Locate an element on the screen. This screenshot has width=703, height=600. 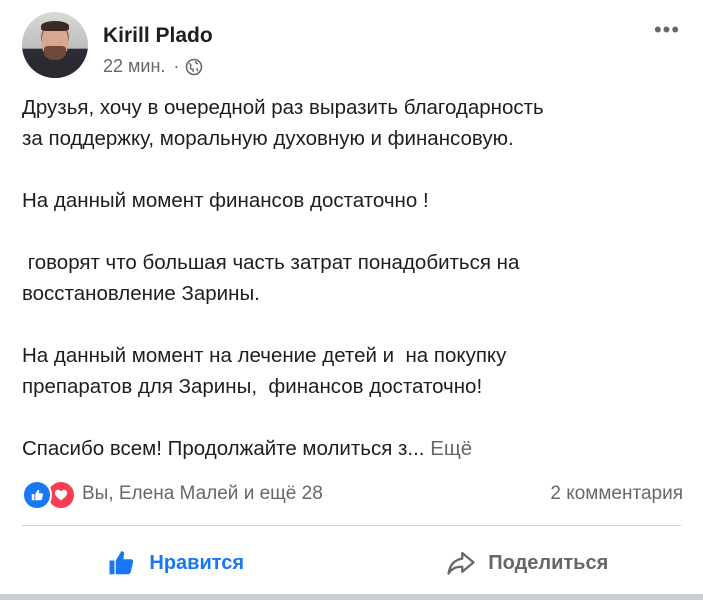
divider is located at coordinates (351, 525).